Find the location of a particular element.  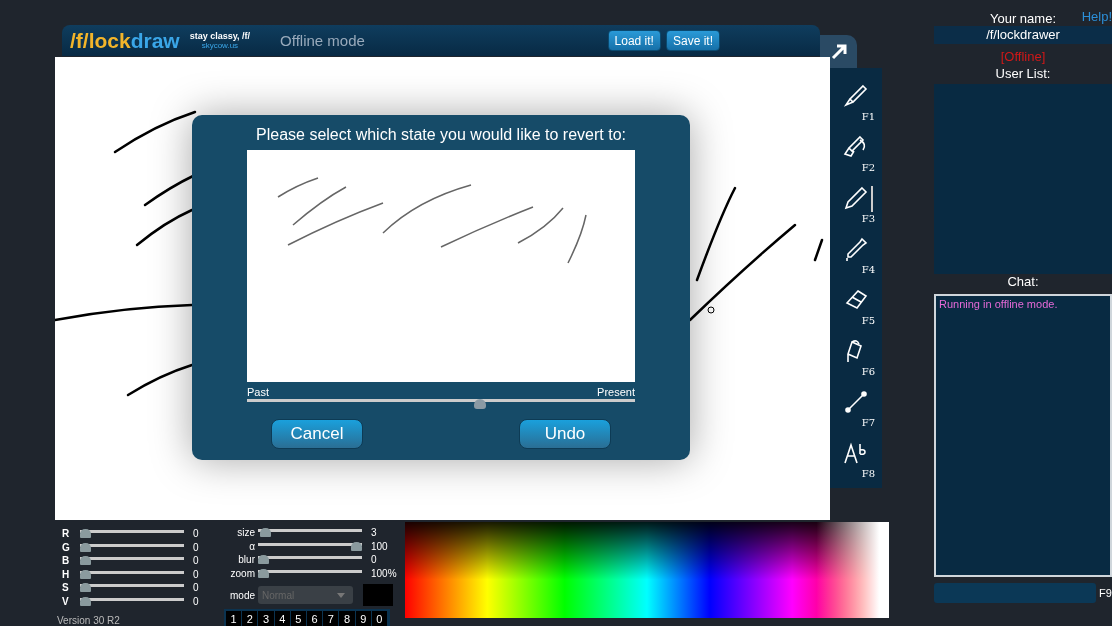

color-swatch is located at coordinates (378, 595).